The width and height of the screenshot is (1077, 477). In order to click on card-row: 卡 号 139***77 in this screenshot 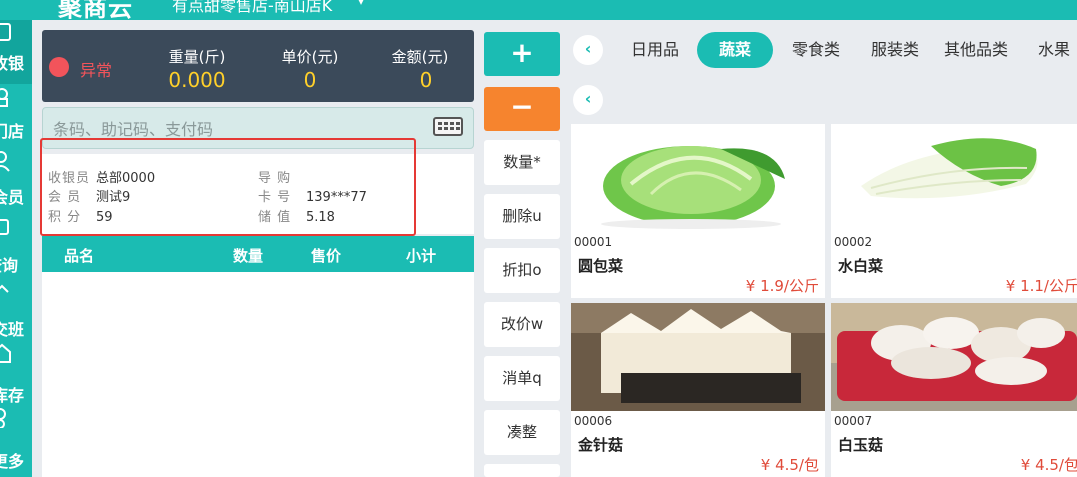, I will do `click(312, 195)`.